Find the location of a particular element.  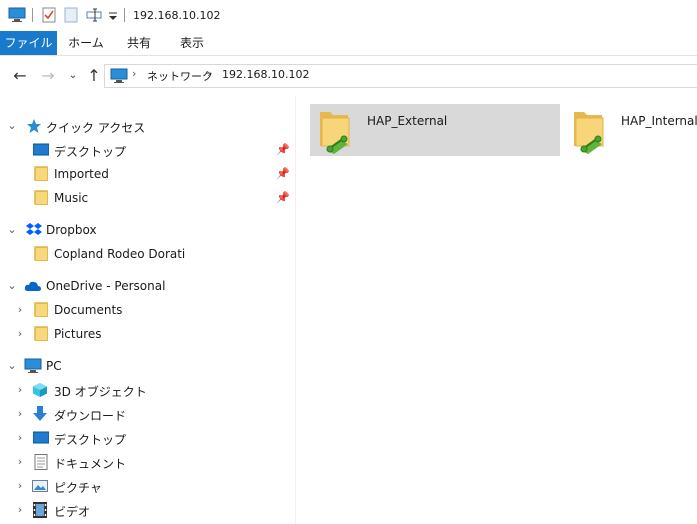

sidebar-item-label: ピクチャ is located at coordinates (78, 488).